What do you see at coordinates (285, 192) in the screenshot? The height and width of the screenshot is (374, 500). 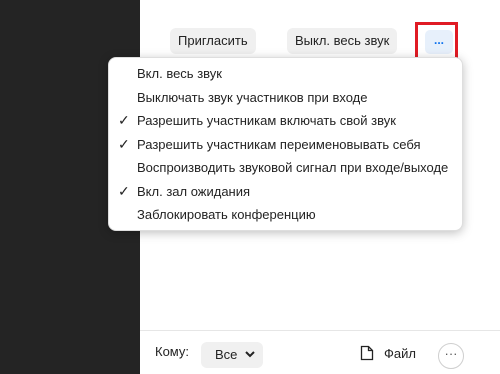 I see `menu-item-waiting-room: ✓ Вкл. зал ожидания` at bounding box center [285, 192].